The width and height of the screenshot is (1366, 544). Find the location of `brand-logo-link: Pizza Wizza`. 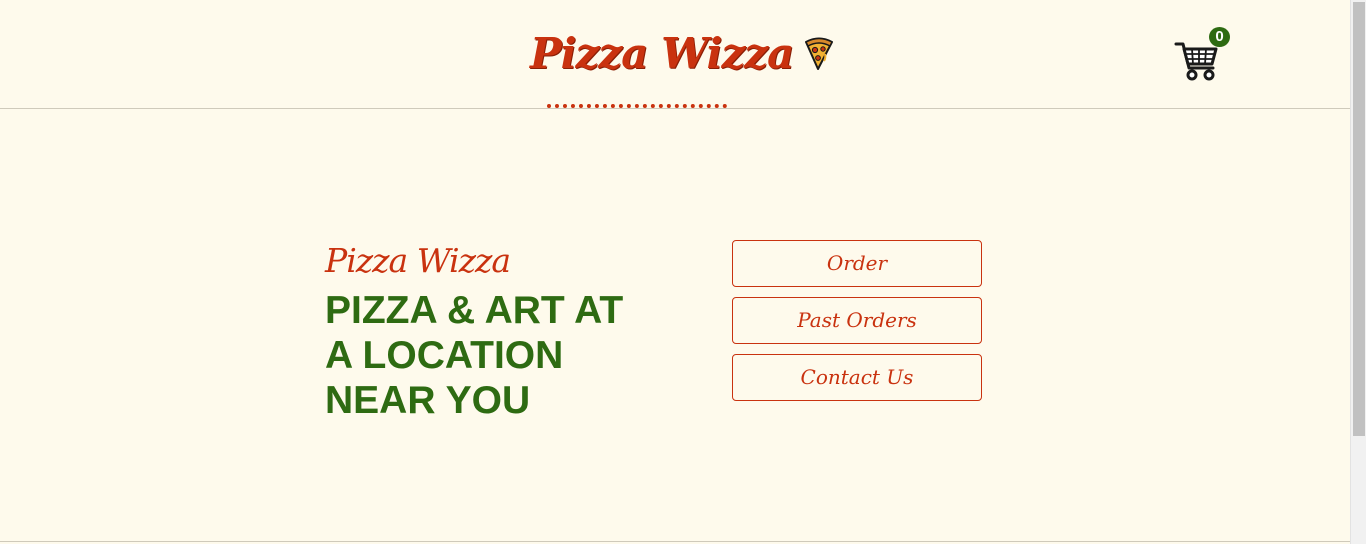

brand-logo-link: Pizza Wizza is located at coordinates (682, 54).